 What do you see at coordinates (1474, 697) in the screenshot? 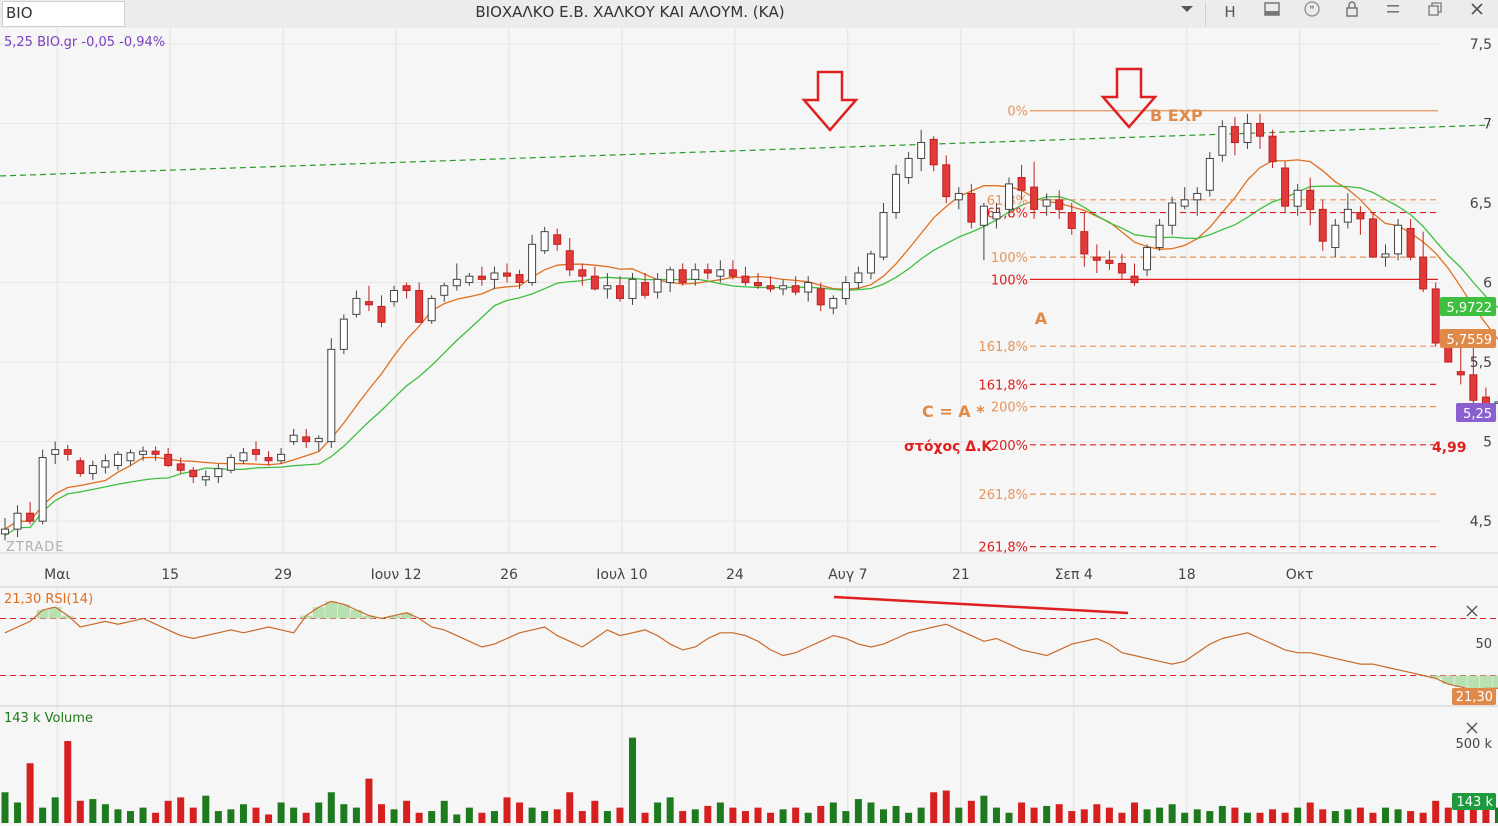
I see `rsi-value-label: 21,30` at bounding box center [1474, 697].